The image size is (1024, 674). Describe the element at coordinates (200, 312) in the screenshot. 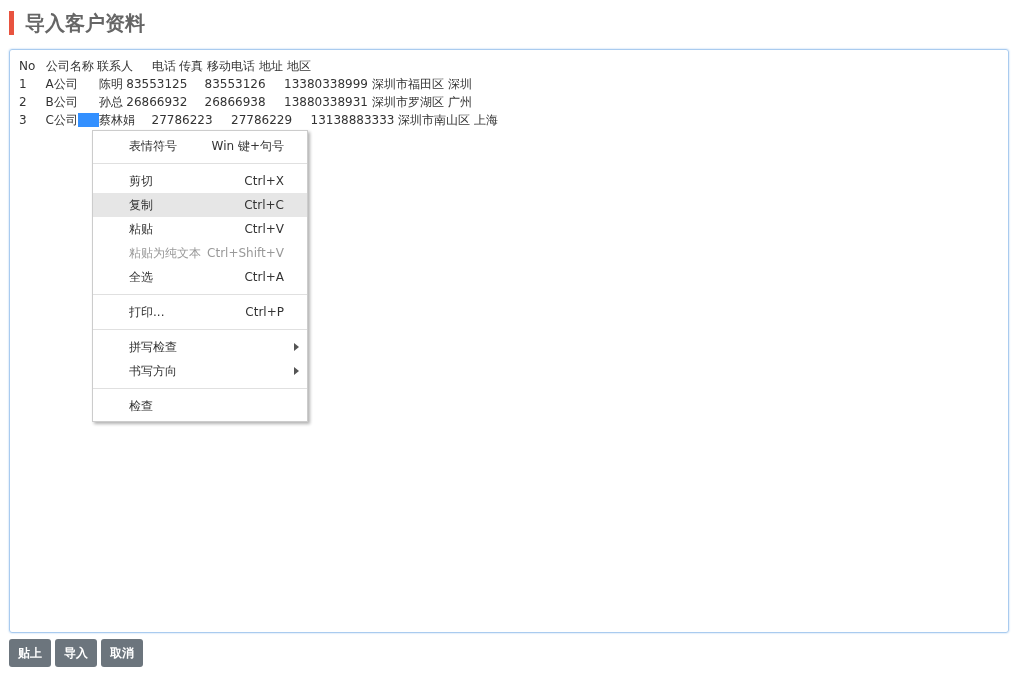

I see `menu-item: 打印... Ctrl+P` at that location.